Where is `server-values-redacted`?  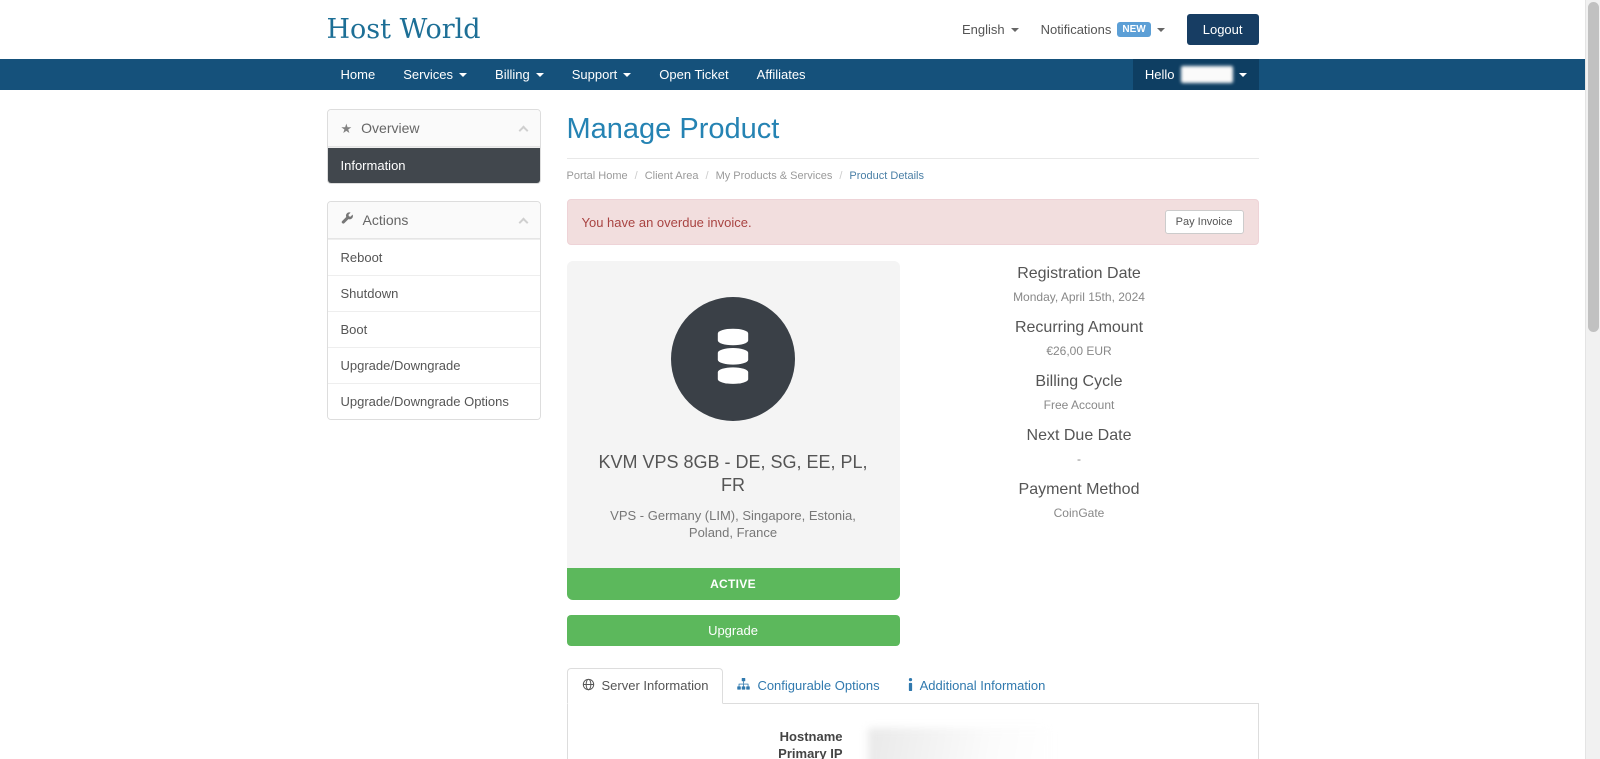
server-values-redacted is located at coordinates (960, 743).